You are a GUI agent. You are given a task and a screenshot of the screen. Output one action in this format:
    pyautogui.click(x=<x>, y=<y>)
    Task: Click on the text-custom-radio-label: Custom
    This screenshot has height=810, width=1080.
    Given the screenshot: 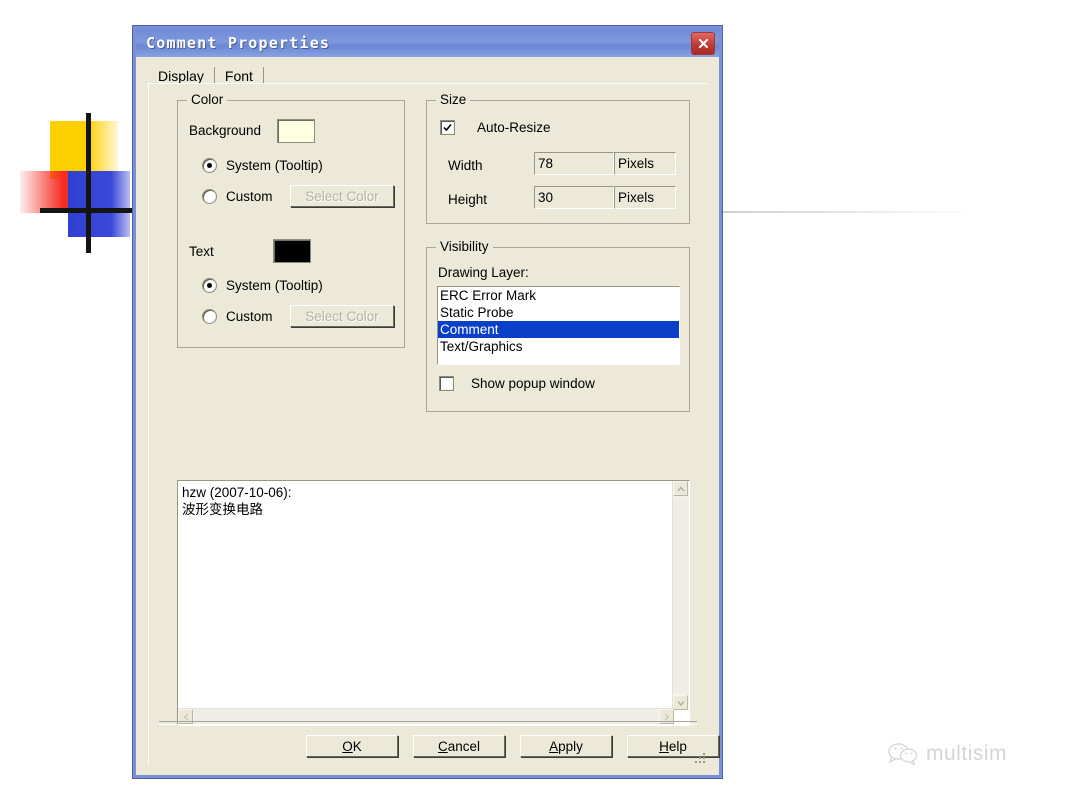 What is the action you would take?
    pyautogui.click(x=249, y=316)
    